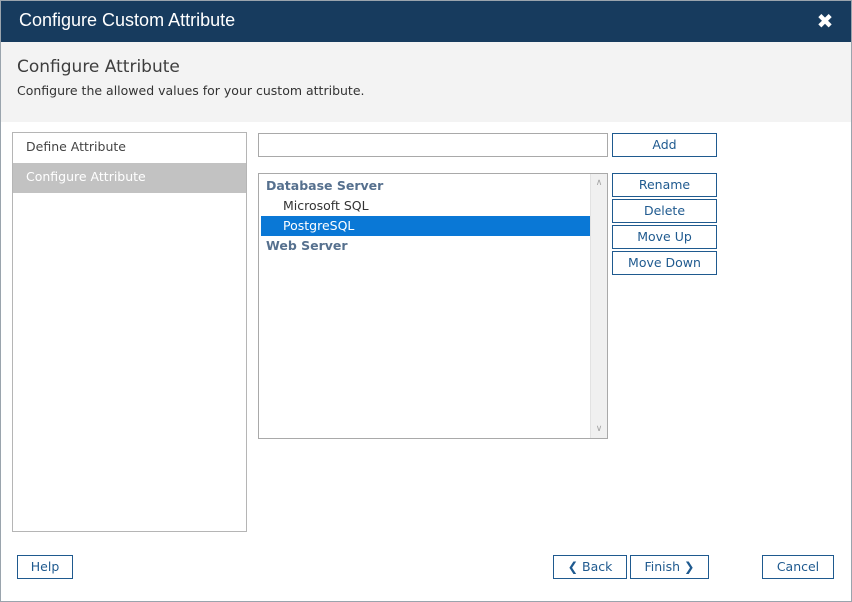 The height and width of the screenshot is (602, 852). I want to click on new-value-input, so click(433, 145).